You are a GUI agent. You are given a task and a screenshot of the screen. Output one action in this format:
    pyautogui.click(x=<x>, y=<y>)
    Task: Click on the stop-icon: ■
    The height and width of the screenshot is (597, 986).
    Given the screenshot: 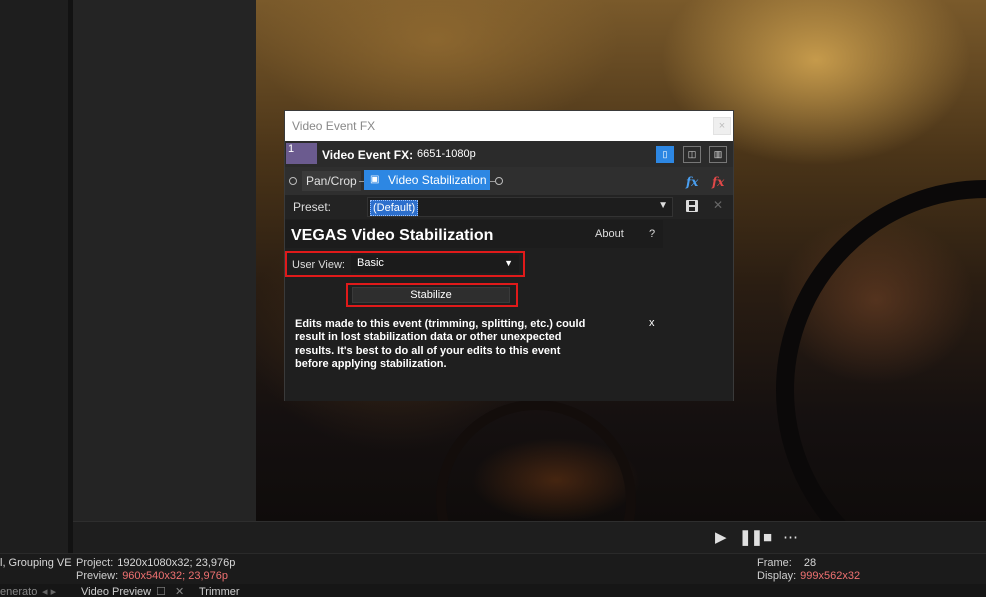 What is the action you would take?
    pyautogui.click(x=767, y=538)
    